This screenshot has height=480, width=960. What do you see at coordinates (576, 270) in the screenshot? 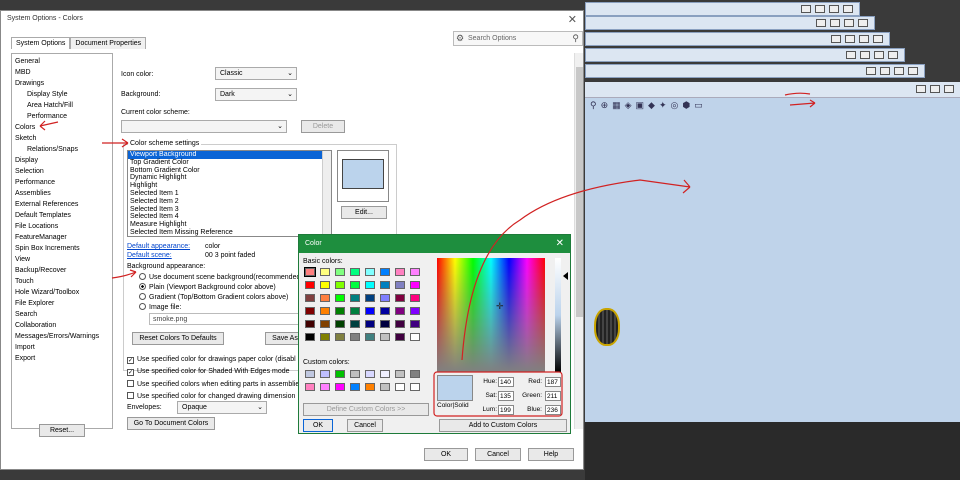
I see `curve-color-to-viewport` at bounding box center [576, 270].